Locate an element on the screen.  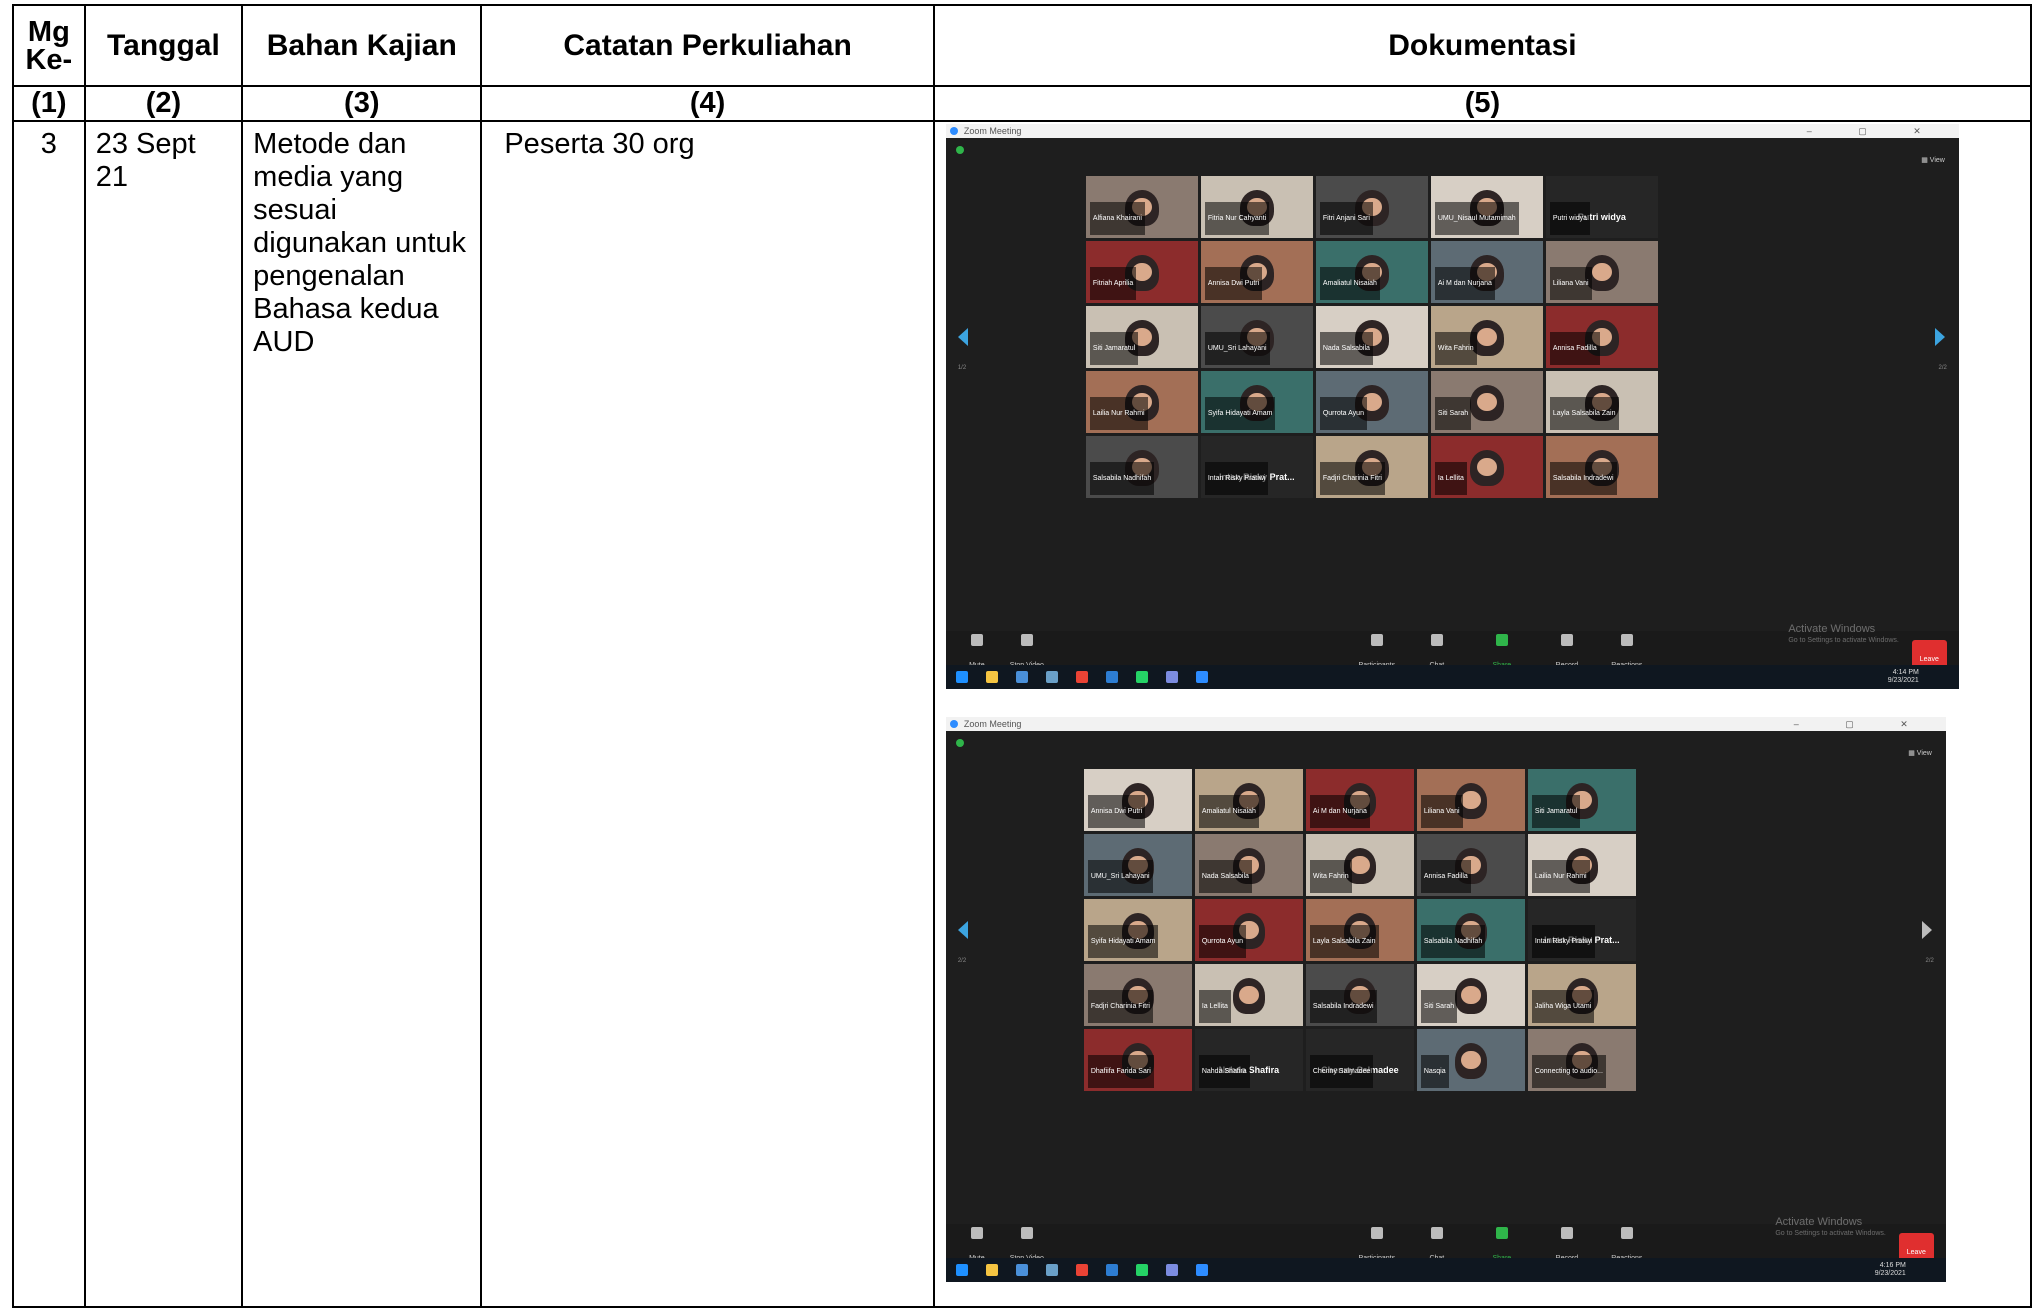
participant-name-label: Amaliatul Nisaiah is located at coordinates (1228, 811).